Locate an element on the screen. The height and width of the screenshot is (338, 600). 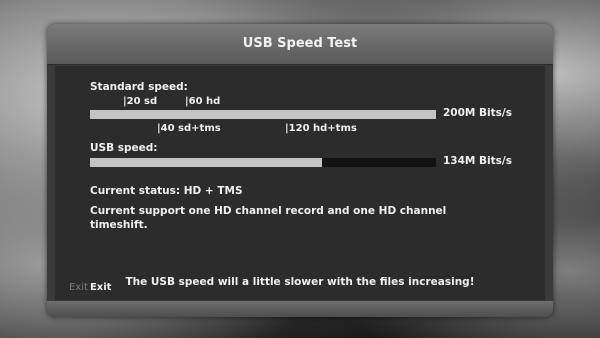
dialog-bottom-bar is located at coordinates (300, 309).